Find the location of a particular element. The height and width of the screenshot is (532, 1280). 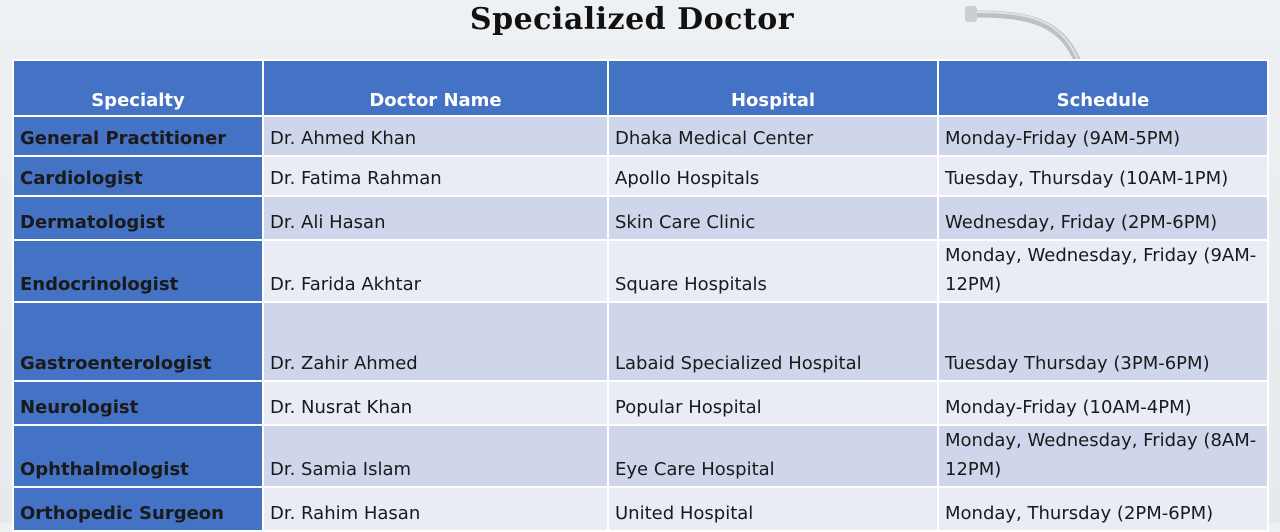

doctor-cell: Dr. Ali Hasan is located at coordinates (435, 218).